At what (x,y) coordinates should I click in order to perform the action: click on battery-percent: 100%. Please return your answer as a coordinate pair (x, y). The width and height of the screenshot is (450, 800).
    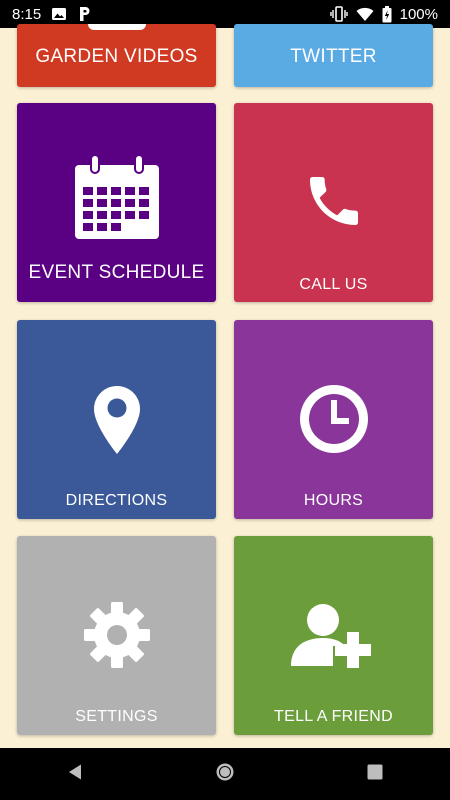
    Looking at the image, I should click on (418, 14).